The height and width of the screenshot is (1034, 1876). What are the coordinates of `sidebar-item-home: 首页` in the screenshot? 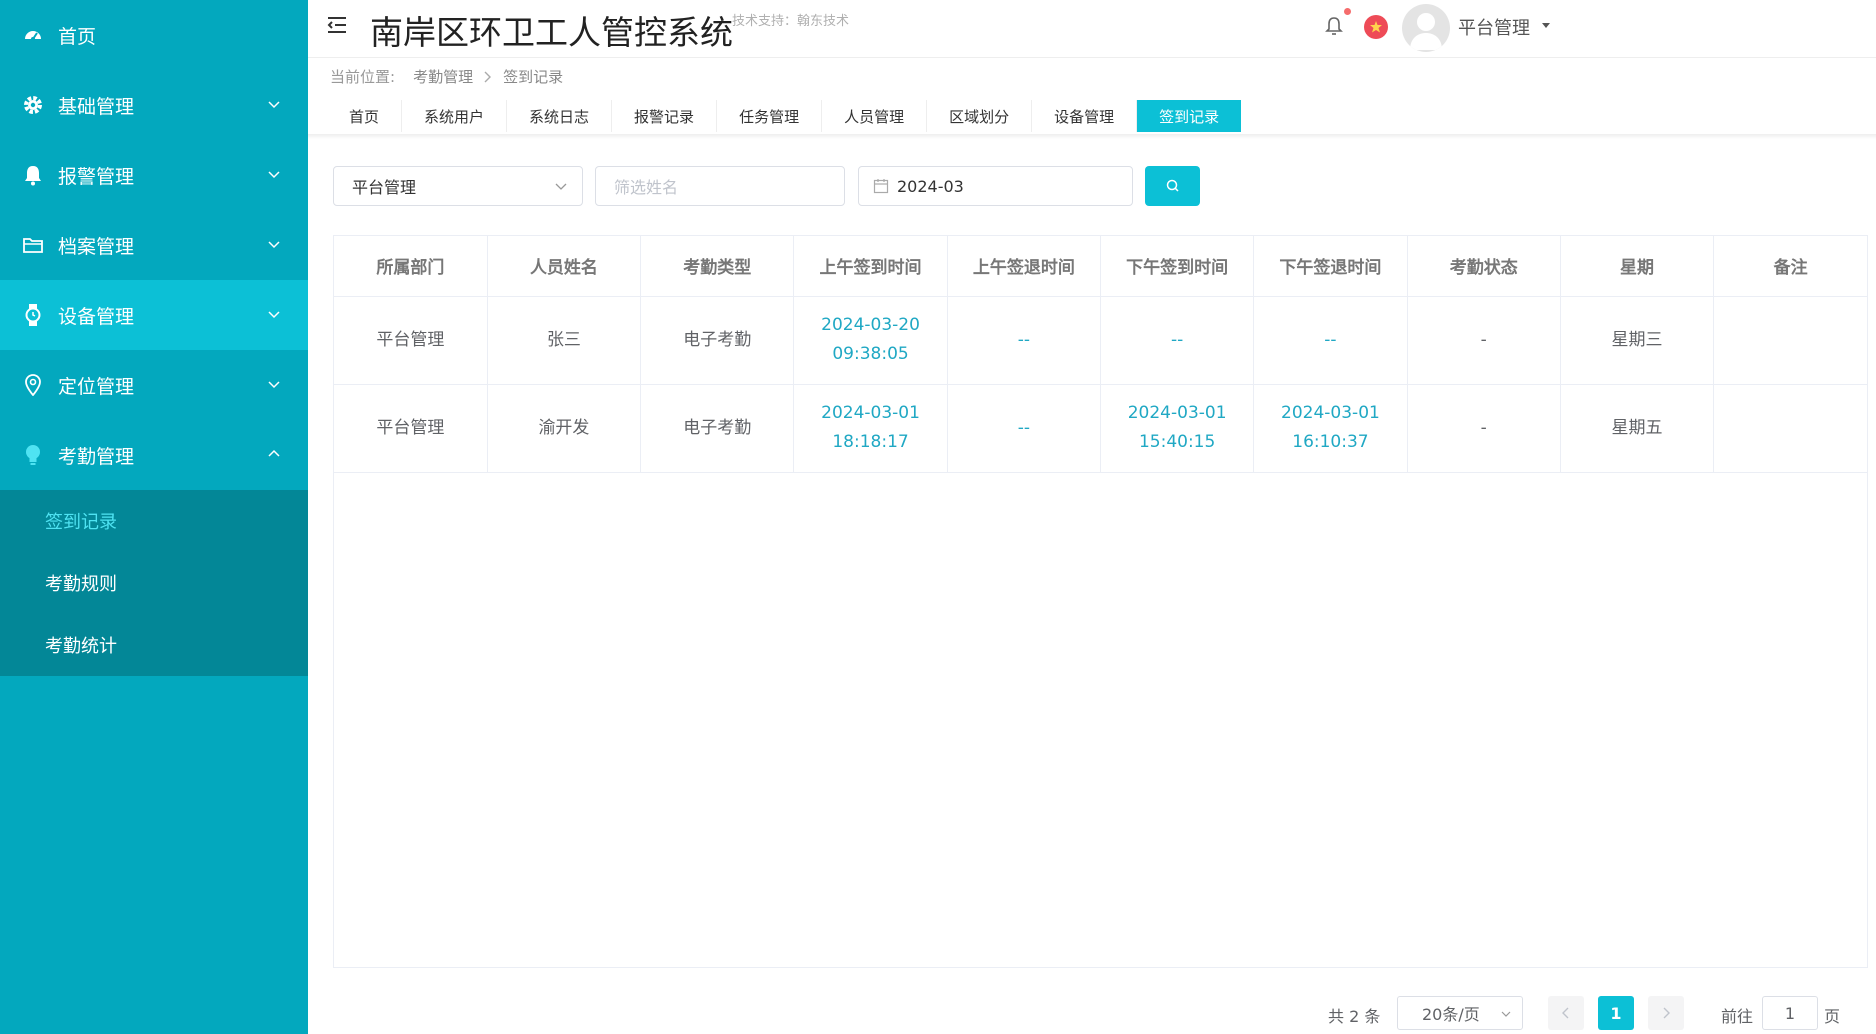 It's located at (154, 35).